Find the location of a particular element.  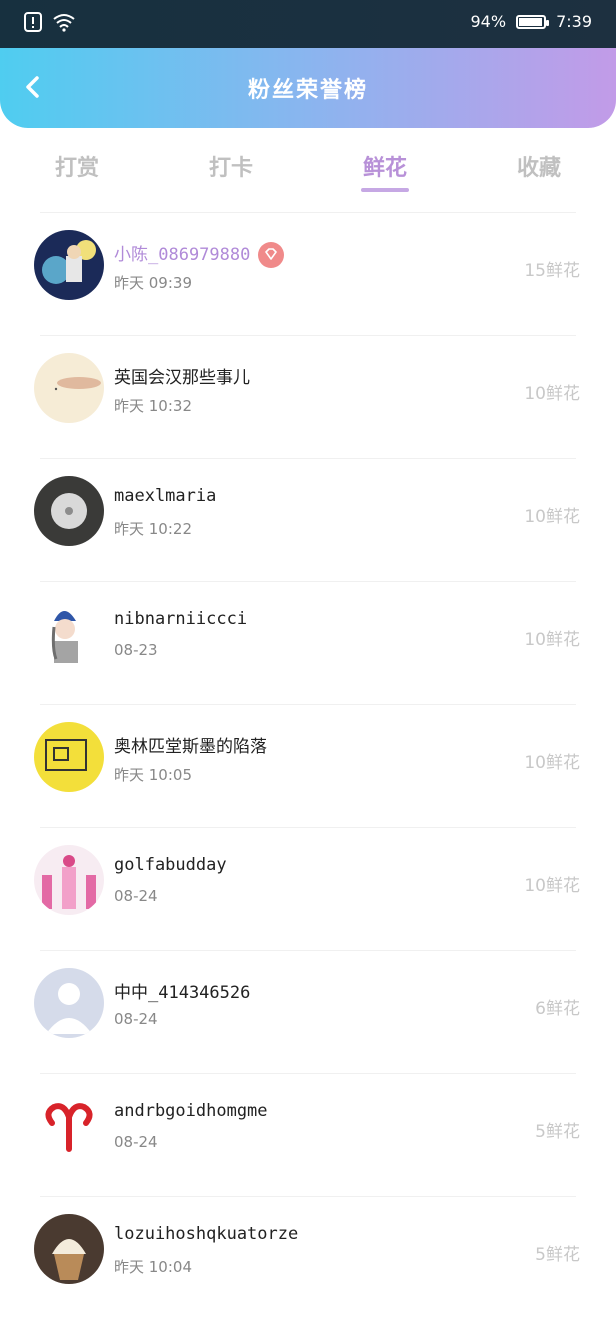

tab-tip: 打赏 is located at coordinates (77, 164).